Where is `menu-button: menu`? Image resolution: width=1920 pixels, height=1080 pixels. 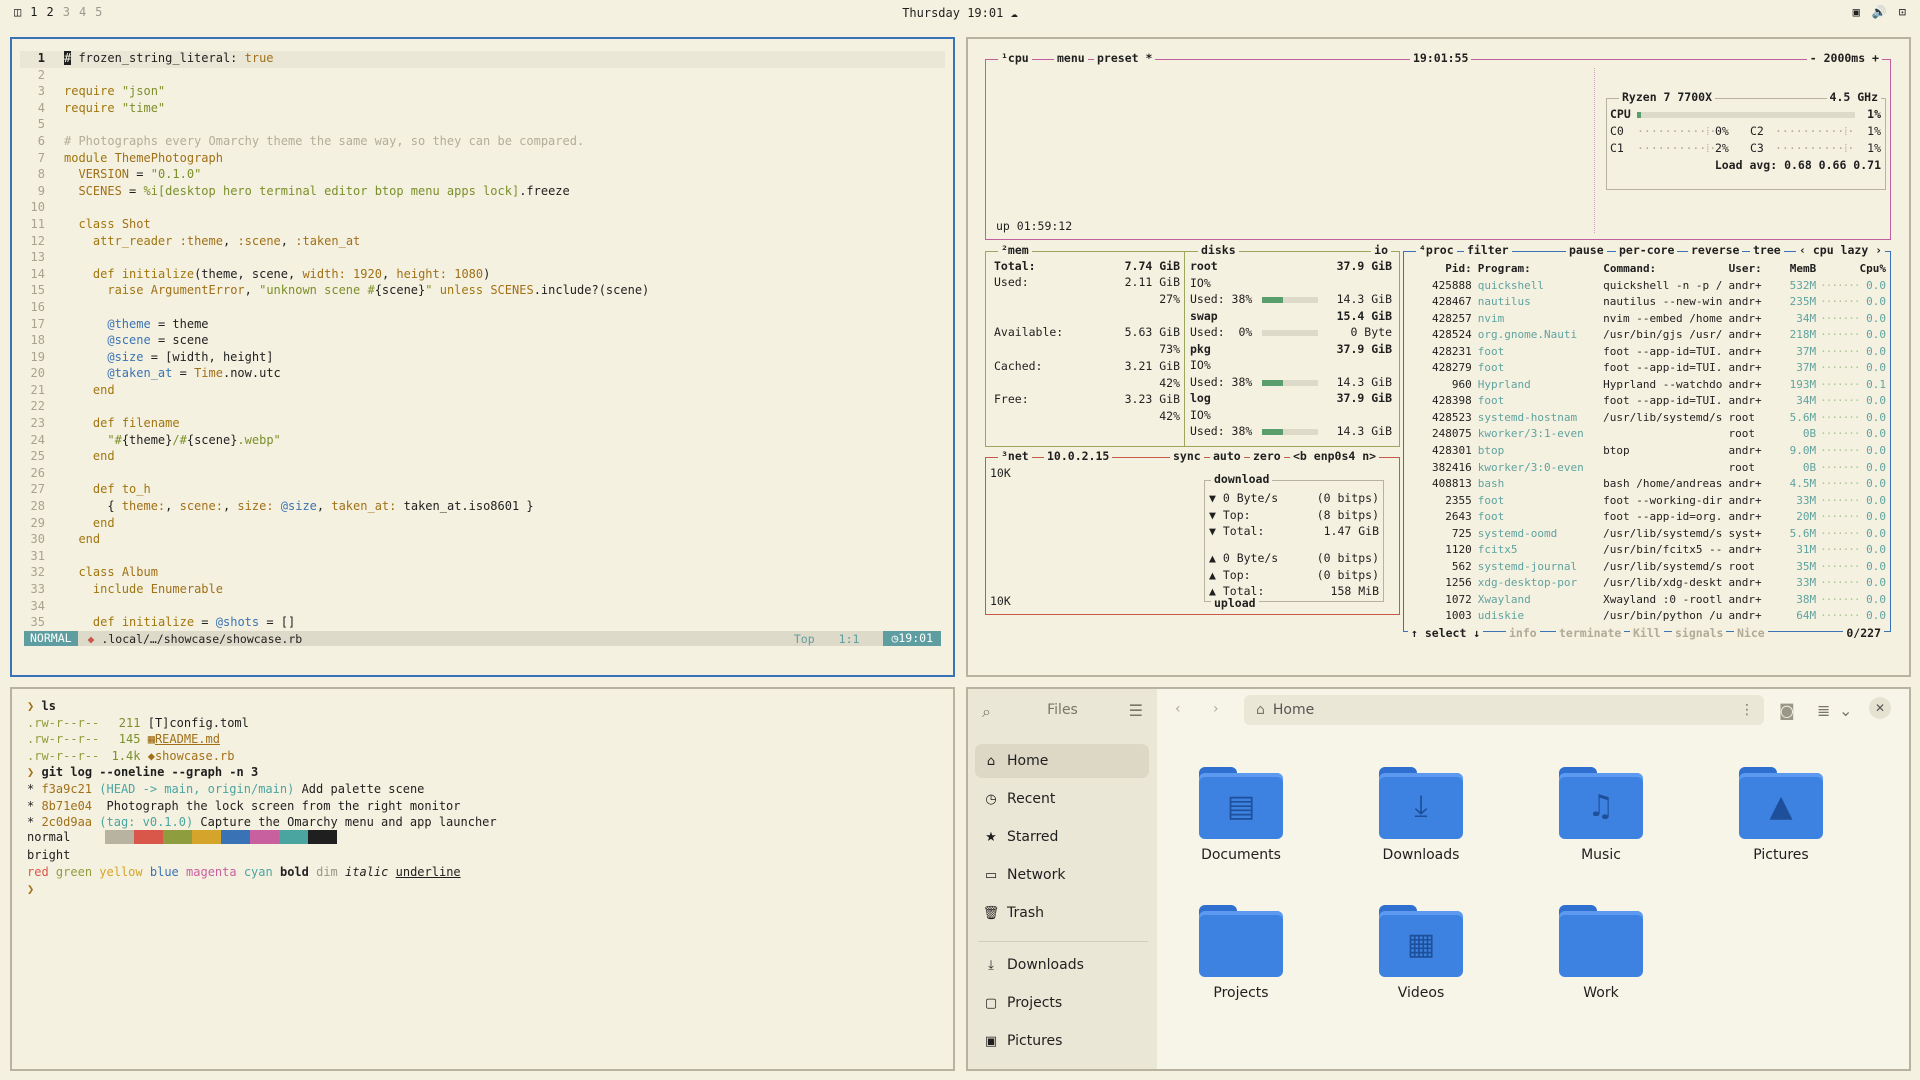 menu-button: menu is located at coordinates (1071, 58).